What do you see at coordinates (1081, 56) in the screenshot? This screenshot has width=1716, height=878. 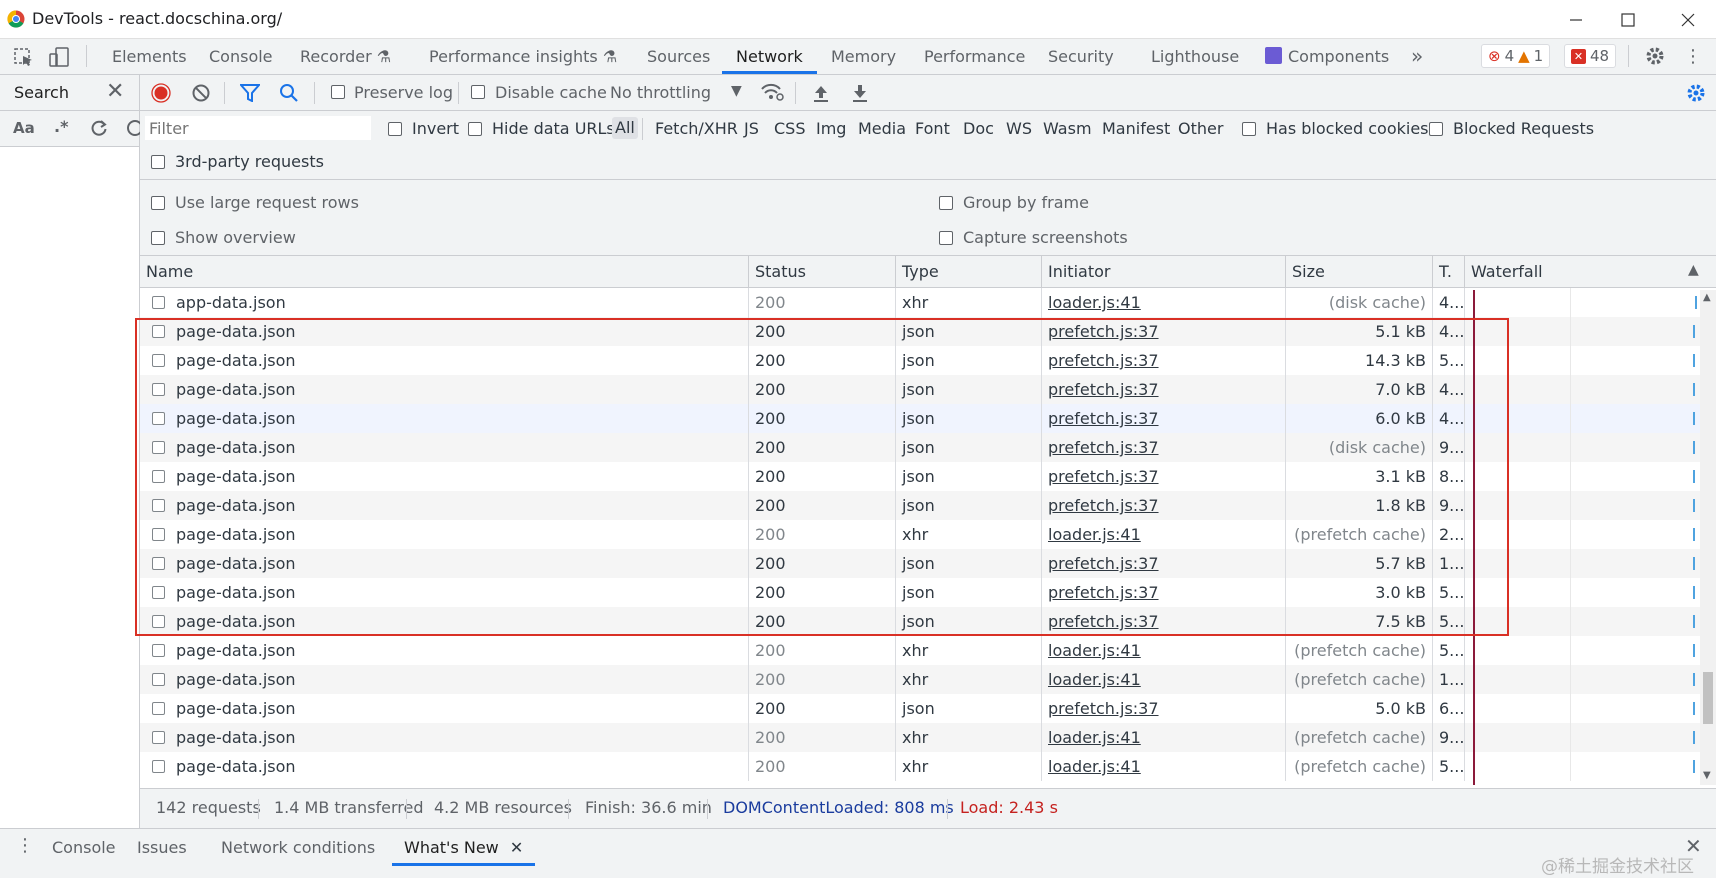 I see `tab-security: Security` at bounding box center [1081, 56].